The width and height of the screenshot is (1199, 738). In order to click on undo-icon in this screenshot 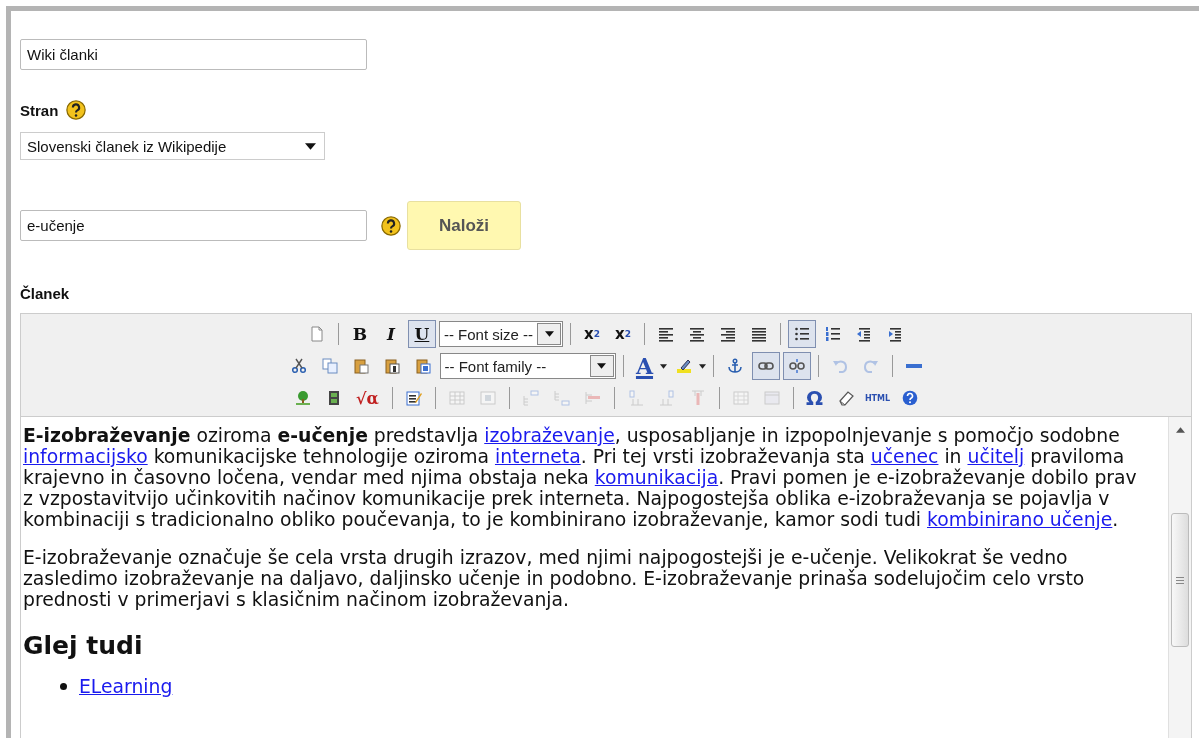, I will do `click(839, 366)`.